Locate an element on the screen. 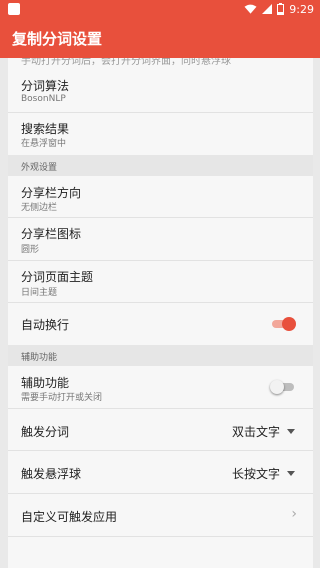 The height and width of the screenshot is (568, 320). accessibility-toggle is located at coordinates (283, 387).